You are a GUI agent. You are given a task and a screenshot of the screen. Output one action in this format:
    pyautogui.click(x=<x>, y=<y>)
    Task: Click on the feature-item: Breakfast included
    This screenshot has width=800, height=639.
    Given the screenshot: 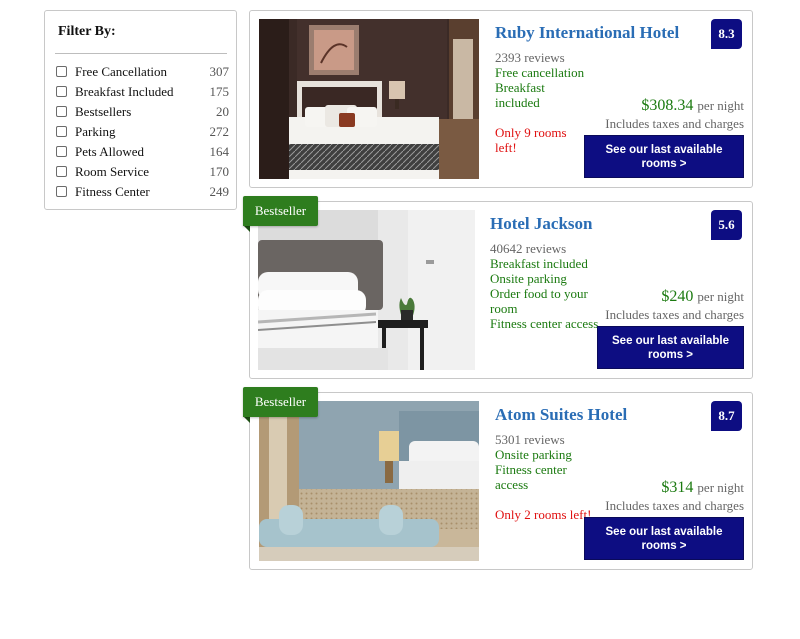 What is the action you would take?
    pyautogui.click(x=539, y=263)
    